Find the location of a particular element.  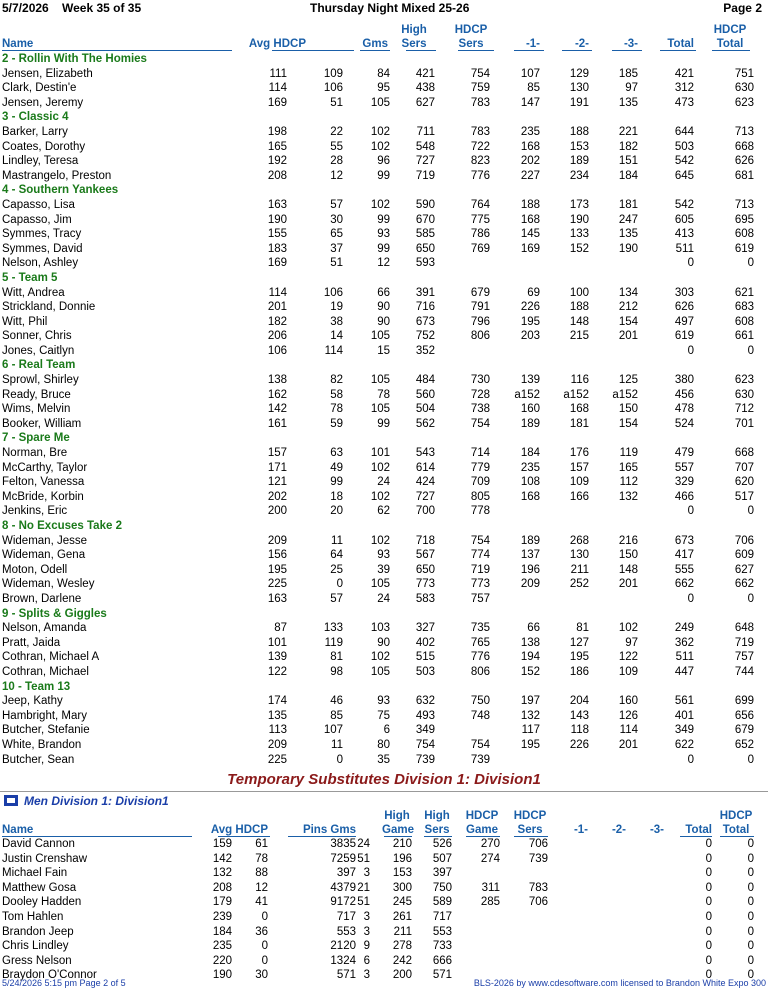

bowler-name: Witt, Phil is located at coordinates (25, 321).